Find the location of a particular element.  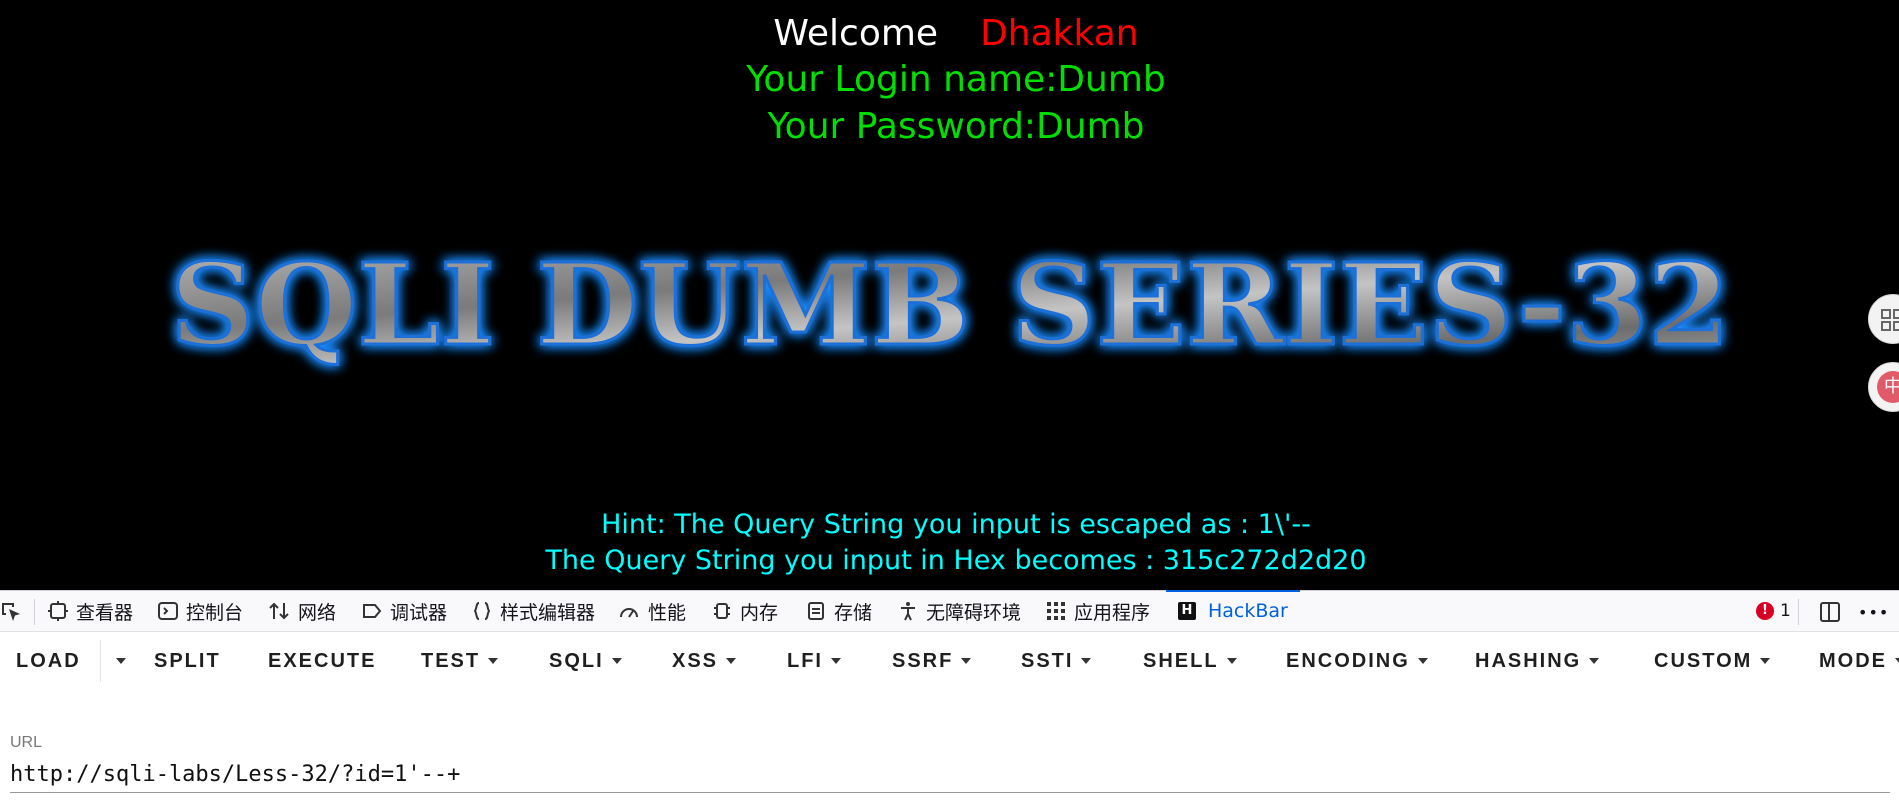

more-options-icon: ••• is located at coordinates (1873, 613).